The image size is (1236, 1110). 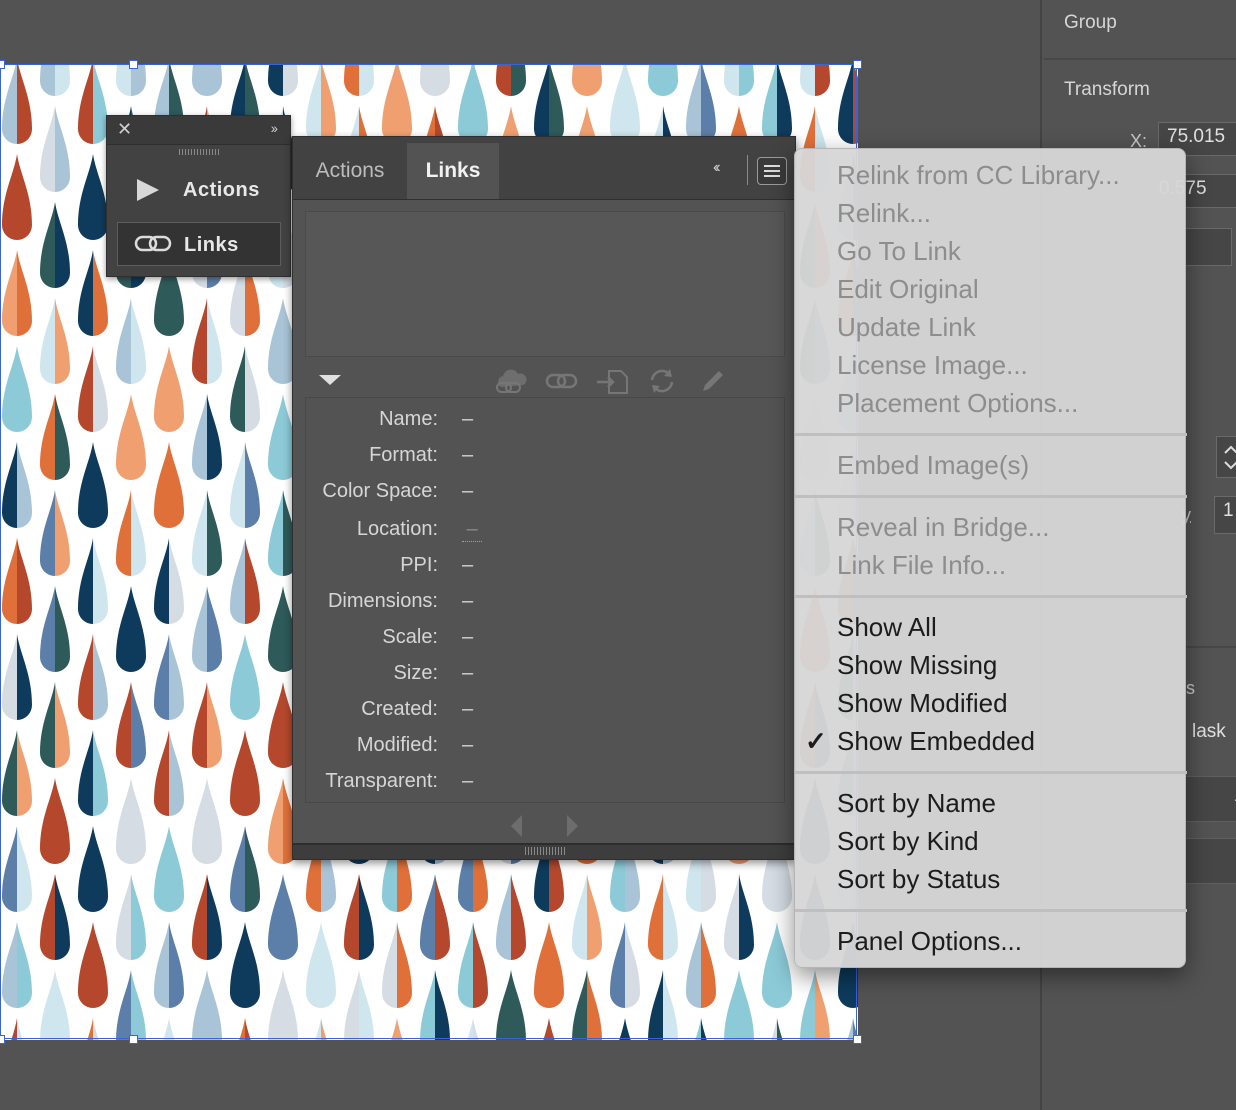 I want to click on selection-handle-bottom-right, so click(x=857, y=1039).